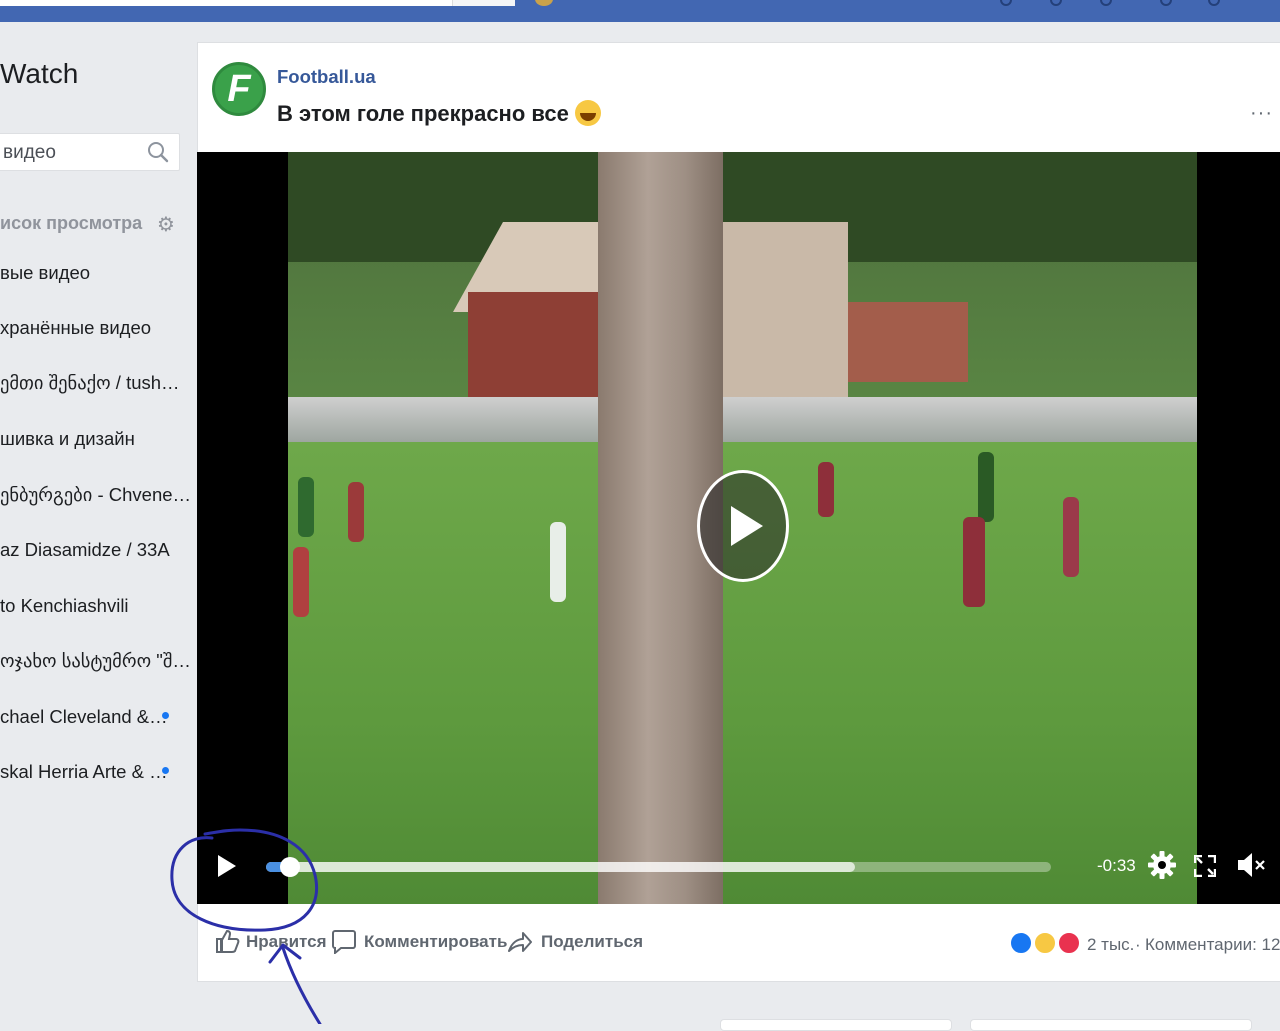 This screenshot has height=1031, width=1280. I want to click on search-input-text: видео, so click(29, 152).